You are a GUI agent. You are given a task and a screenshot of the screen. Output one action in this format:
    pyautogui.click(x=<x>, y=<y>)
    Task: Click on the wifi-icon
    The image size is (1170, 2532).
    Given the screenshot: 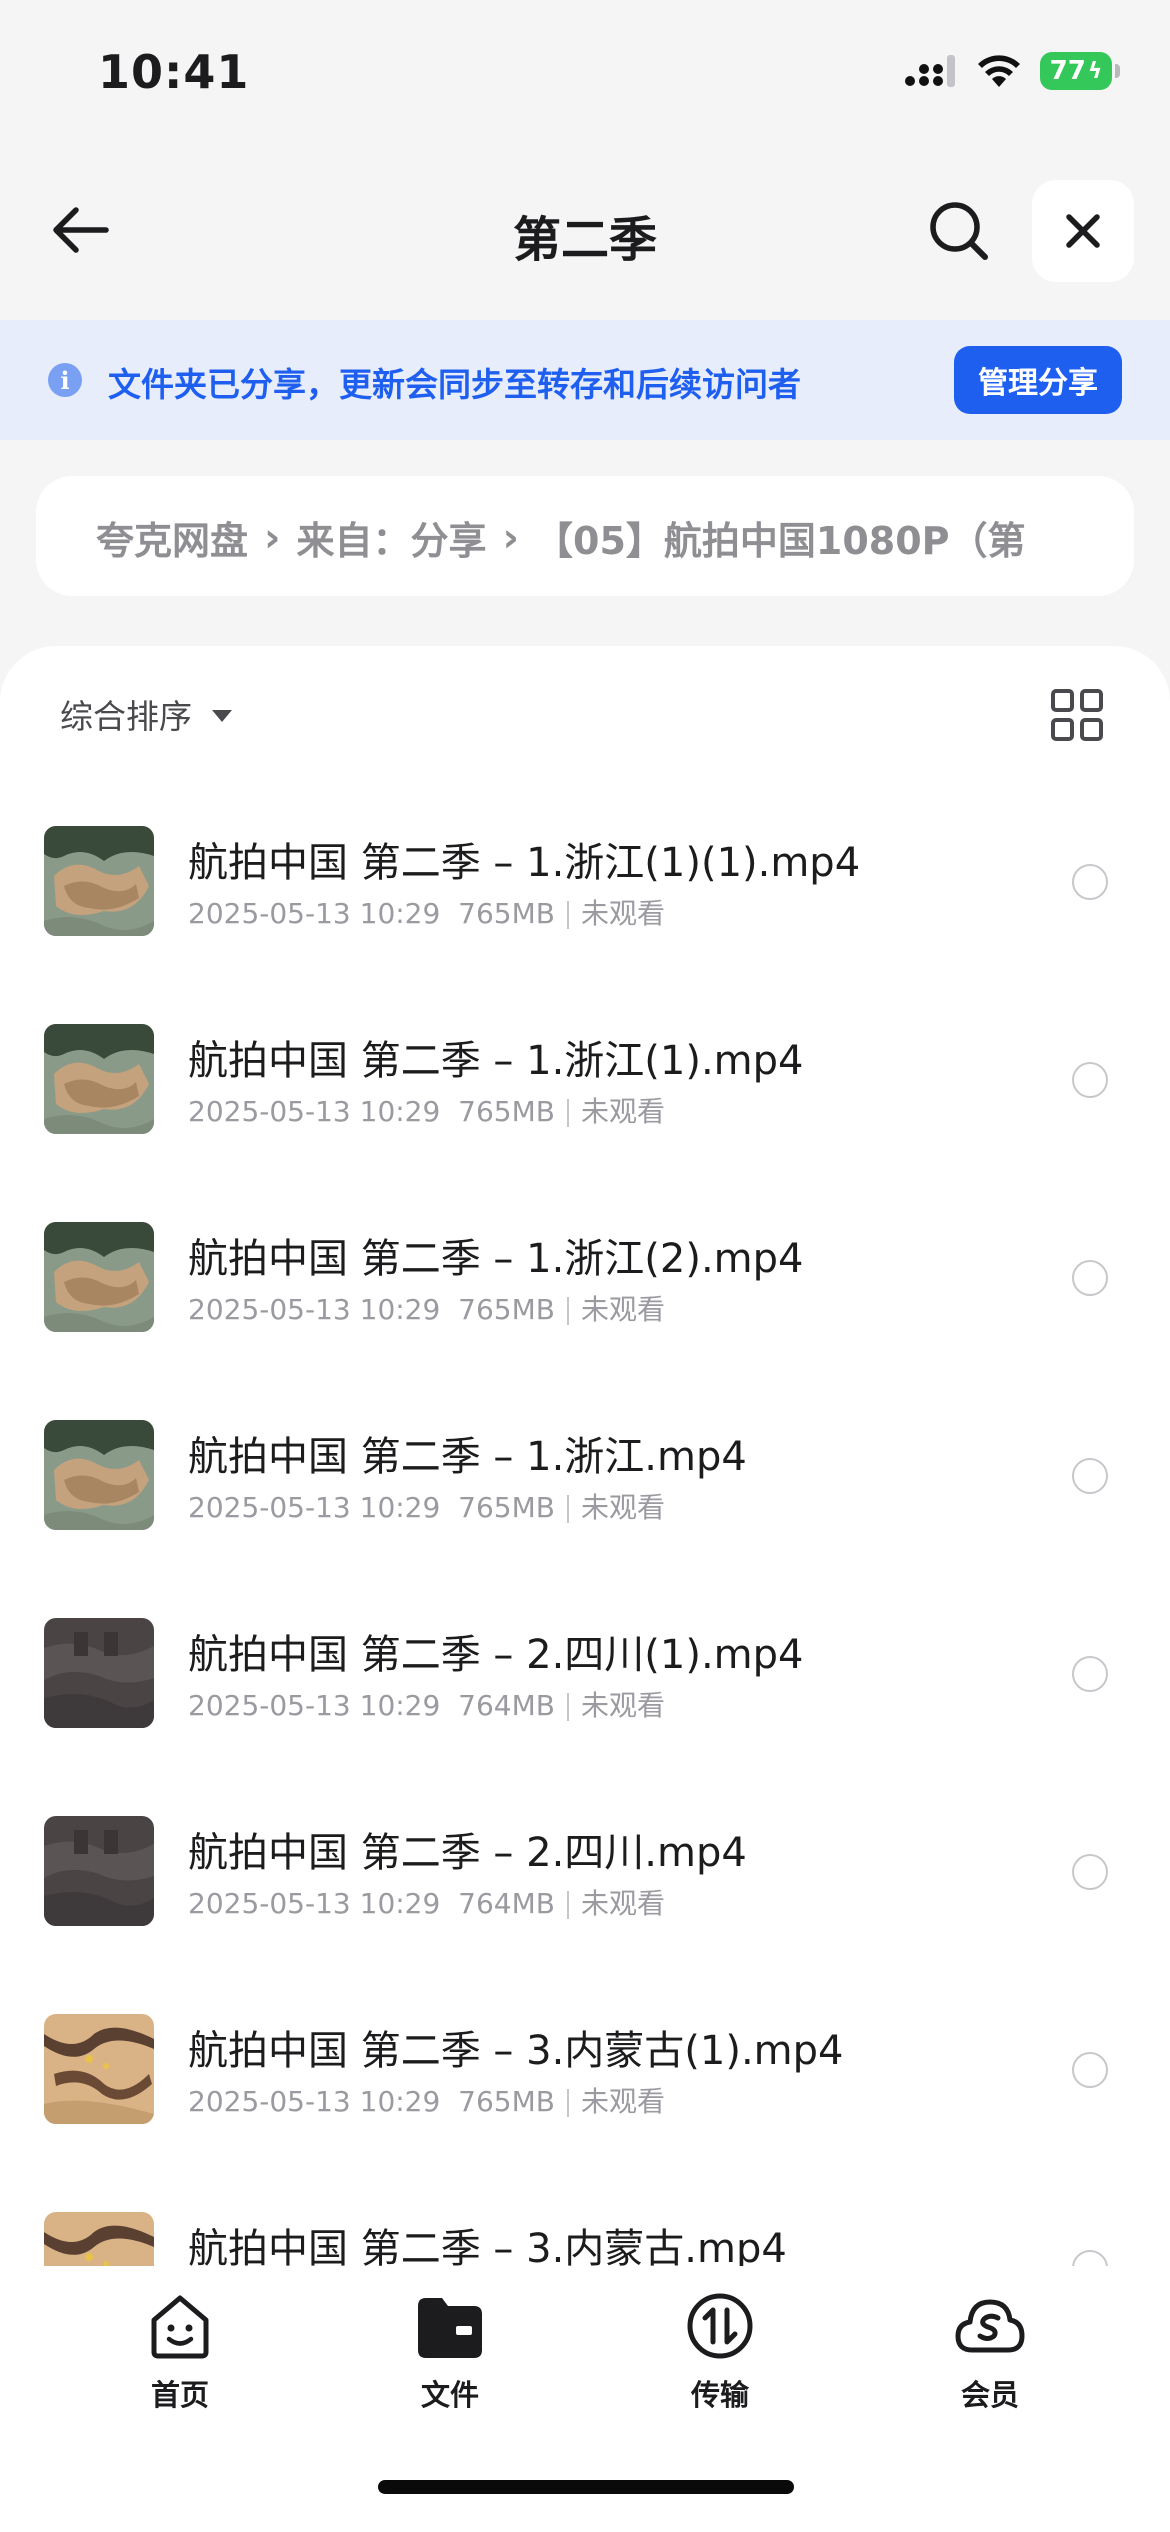 What is the action you would take?
    pyautogui.click(x=999, y=71)
    